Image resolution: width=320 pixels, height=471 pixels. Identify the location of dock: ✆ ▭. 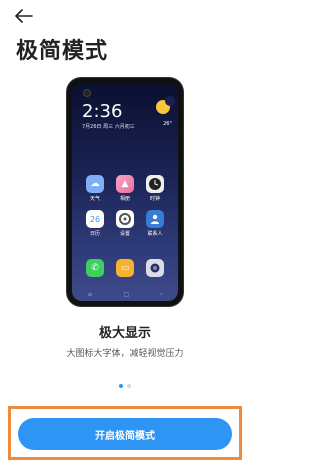
(125, 268).